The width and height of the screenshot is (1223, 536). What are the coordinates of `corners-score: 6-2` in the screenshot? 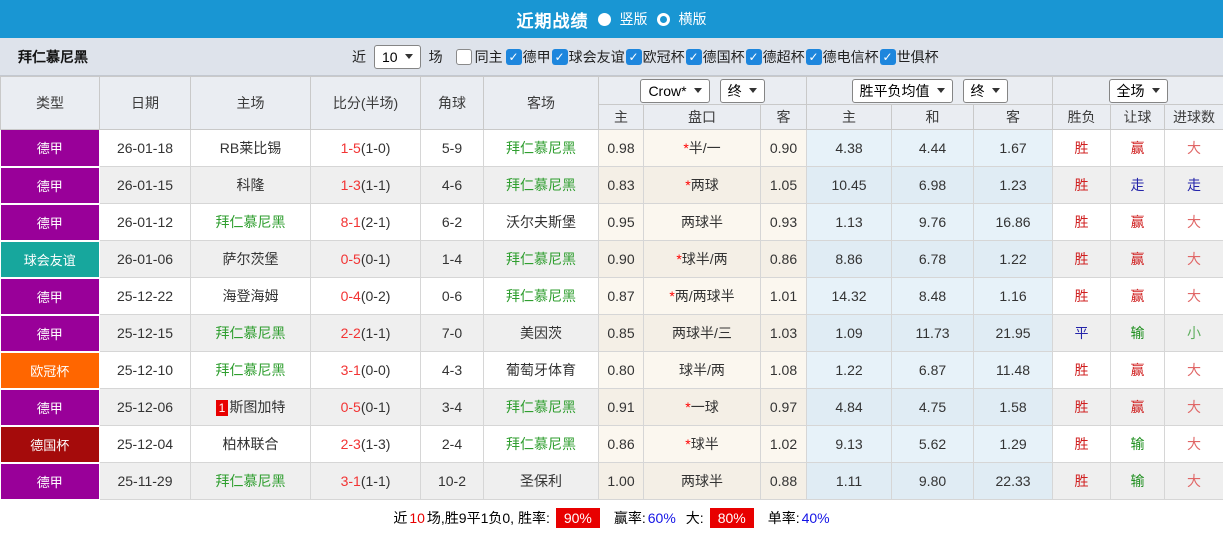 It's located at (452, 222).